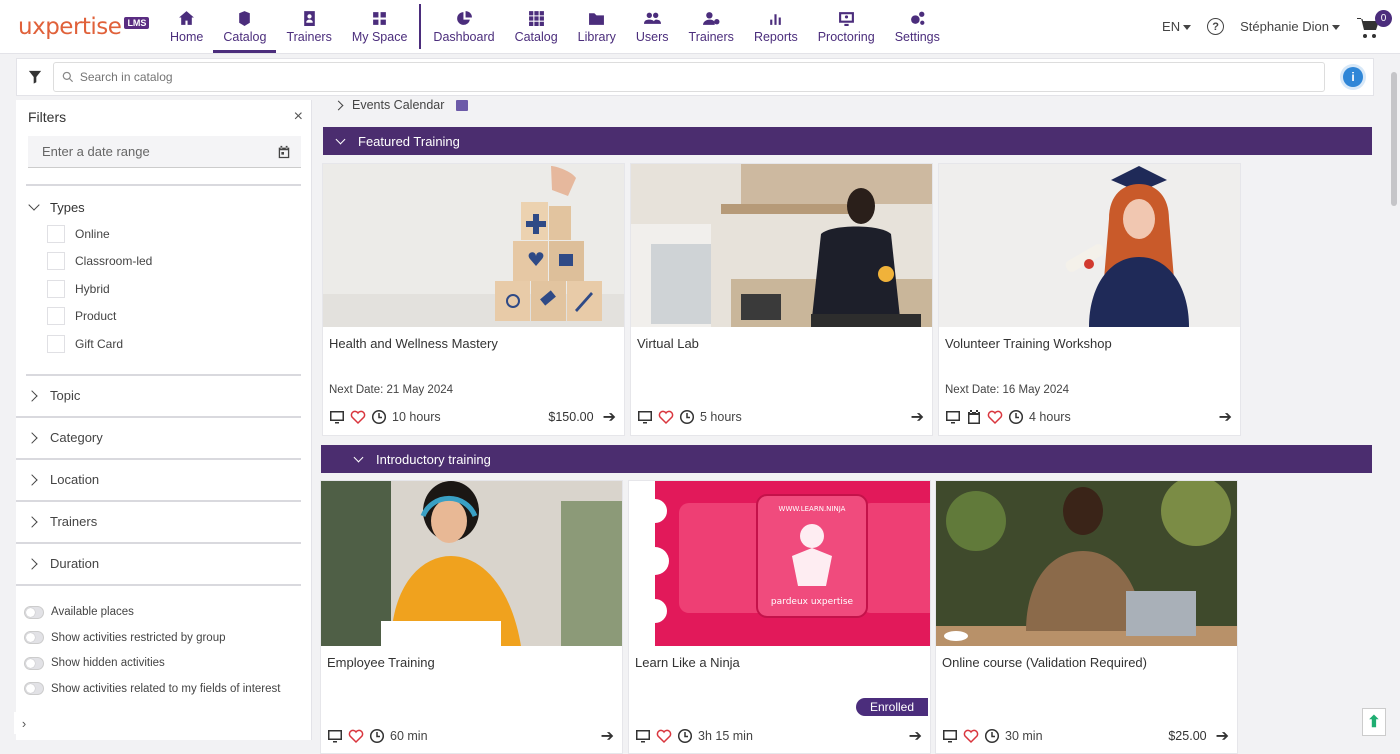 Image resolution: width=1400 pixels, height=754 pixels. Describe the element at coordinates (781, 245) in the screenshot. I see `card-image-virtual-lab` at that location.